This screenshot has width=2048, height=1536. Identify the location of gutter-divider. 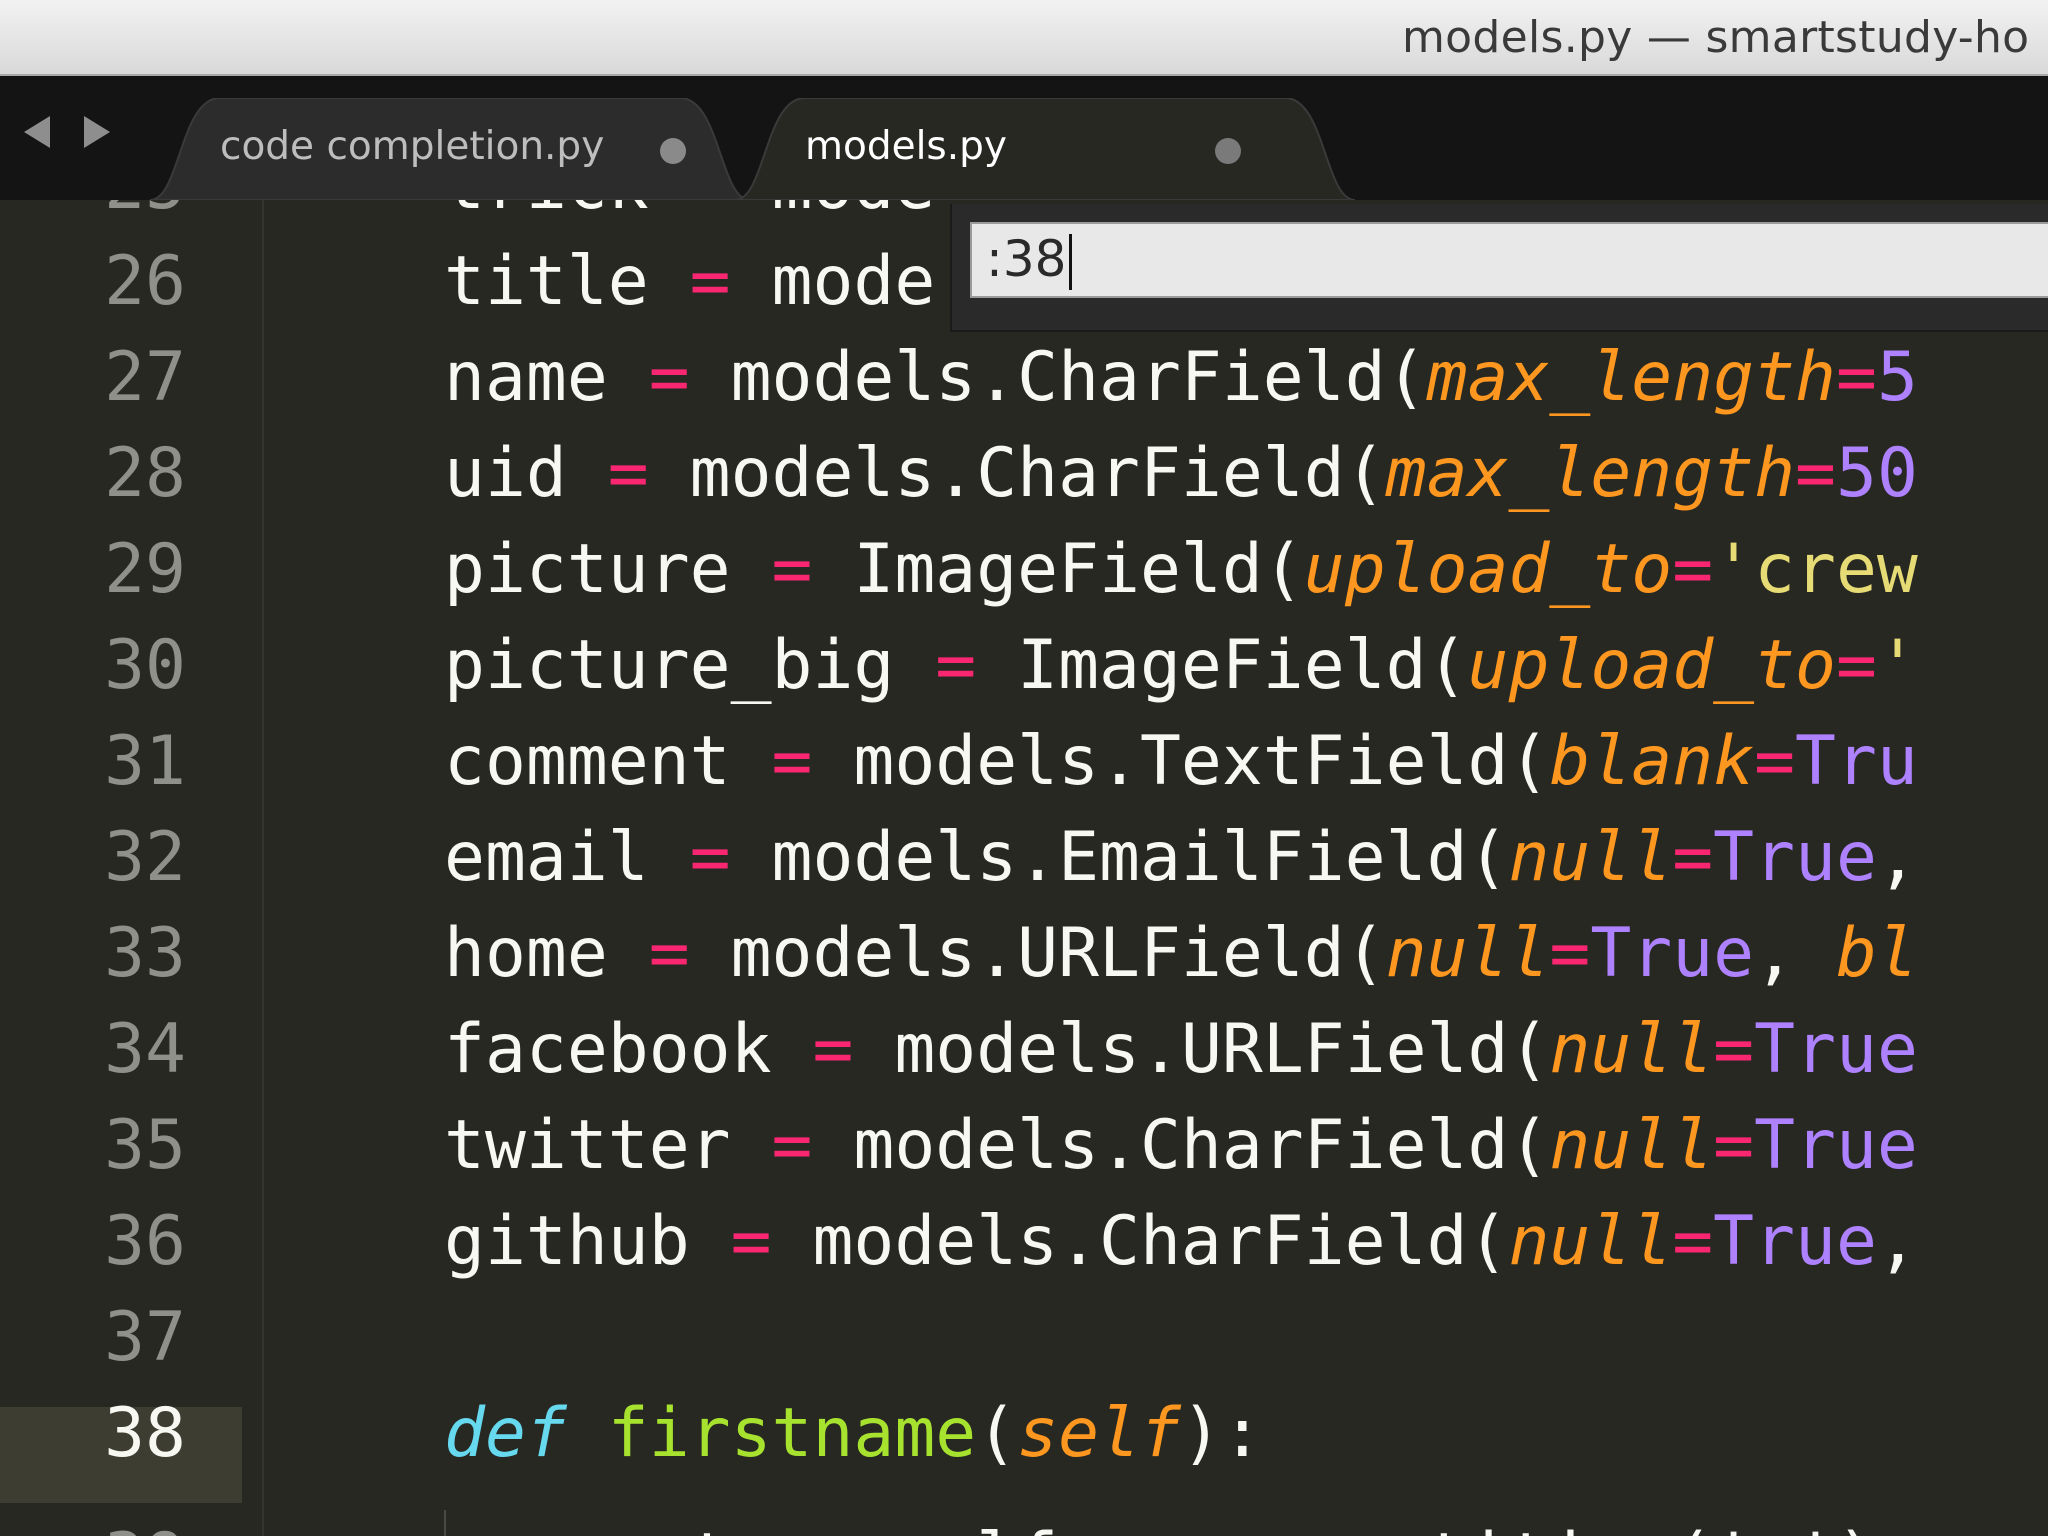
(263, 868).